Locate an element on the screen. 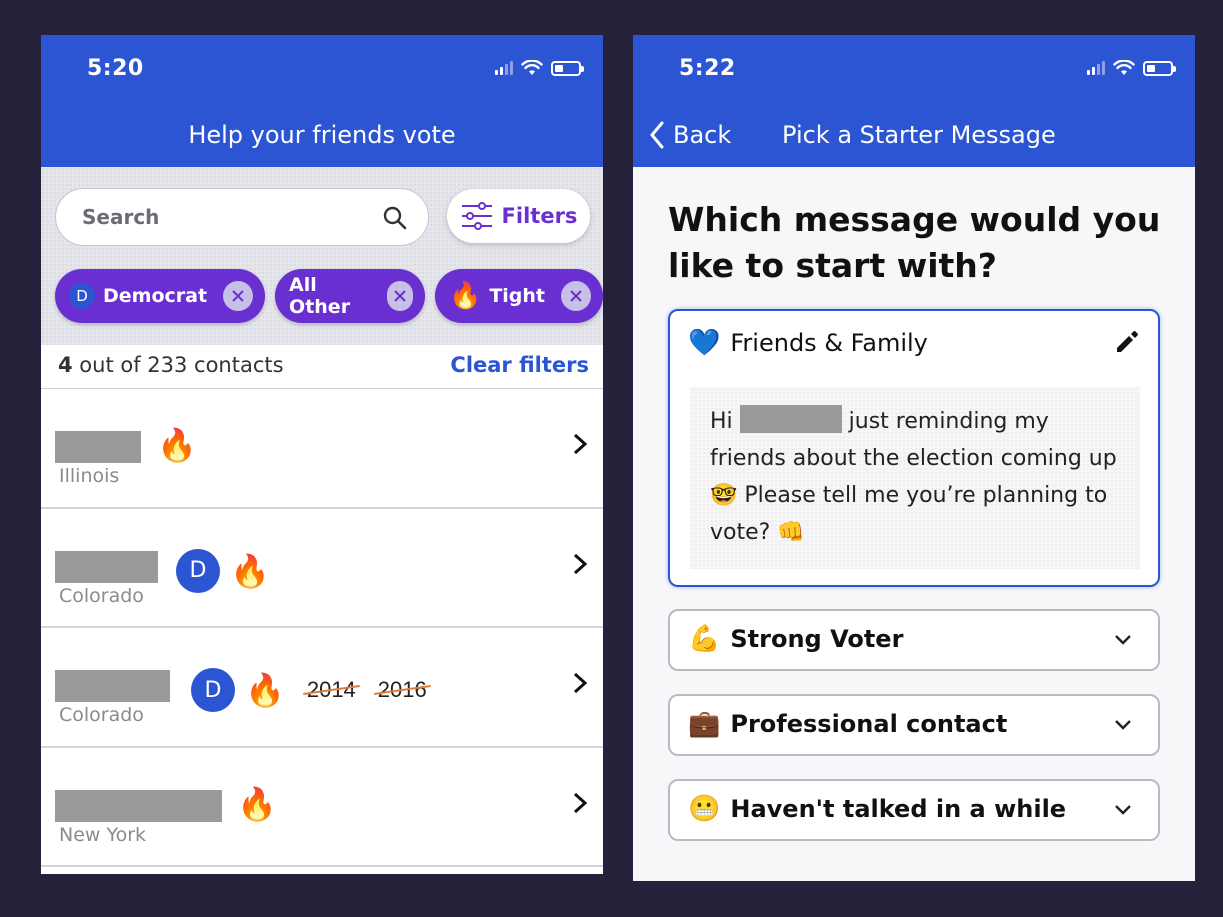 The width and height of the screenshot is (1223, 917). filters-label: Filters is located at coordinates (539, 216).